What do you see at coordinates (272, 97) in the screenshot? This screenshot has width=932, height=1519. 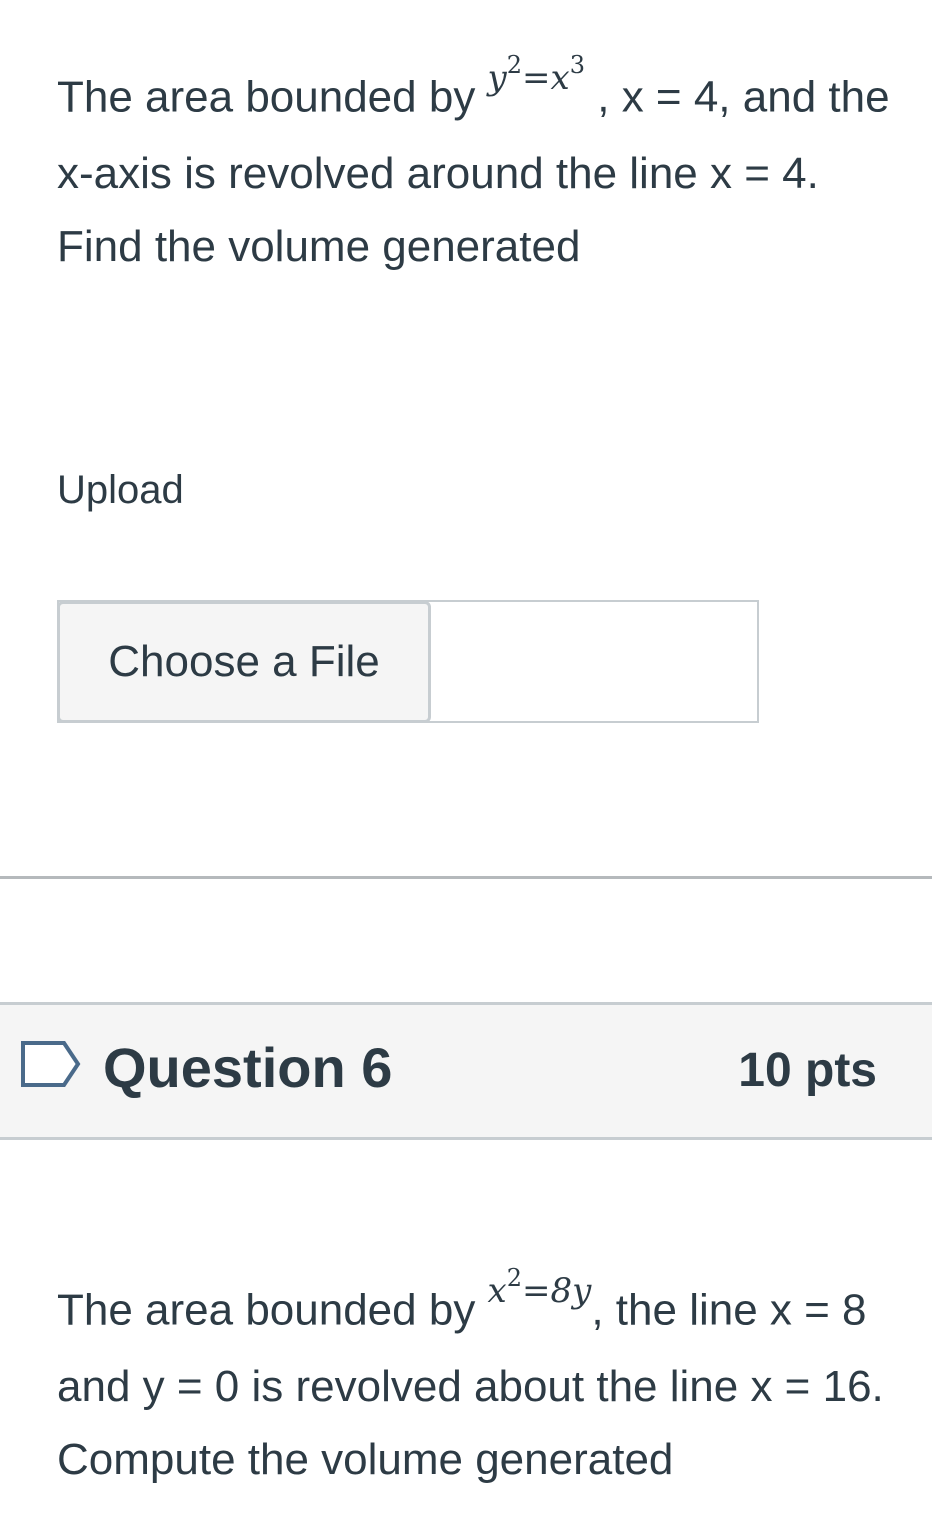 I see `question-5-text-part1: The area bounded by` at bounding box center [272, 97].